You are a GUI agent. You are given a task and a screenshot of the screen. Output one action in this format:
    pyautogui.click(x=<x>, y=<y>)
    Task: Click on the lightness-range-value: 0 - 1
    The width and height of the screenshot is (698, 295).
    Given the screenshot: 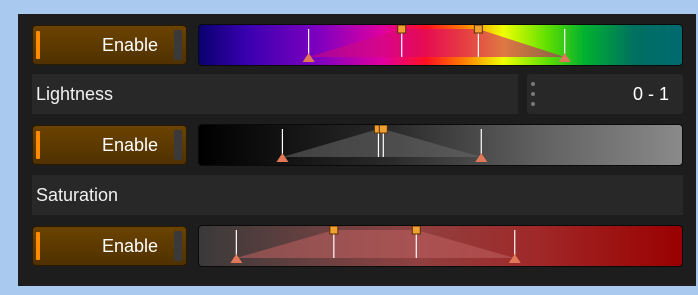 What is the action you would take?
    pyautogui.click(x=650, y=94)
    